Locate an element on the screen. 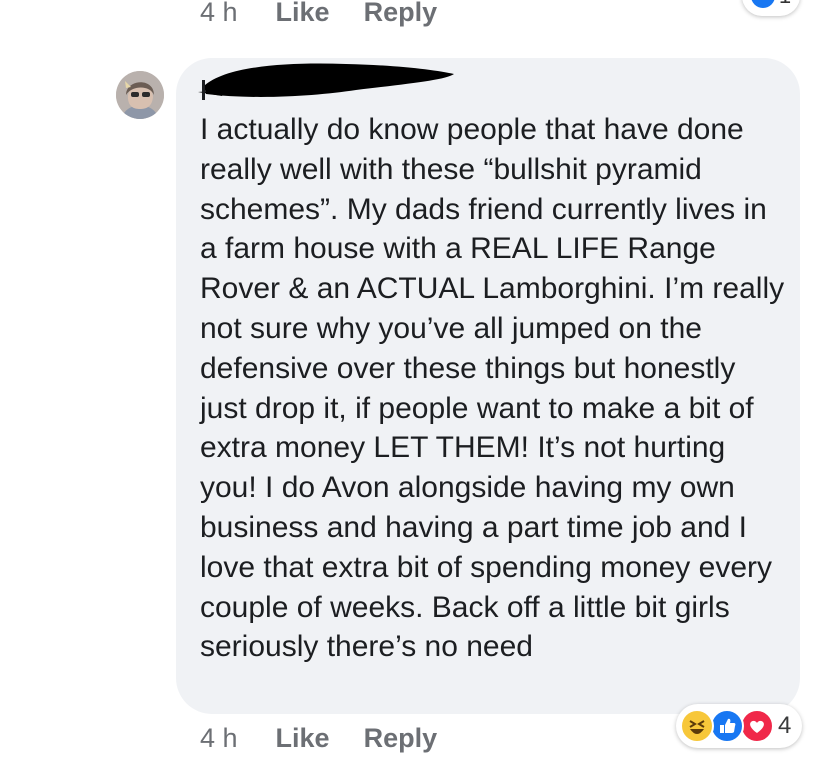 The image size is (828, 774). like-button: Like is located at coordinates (303, 738).